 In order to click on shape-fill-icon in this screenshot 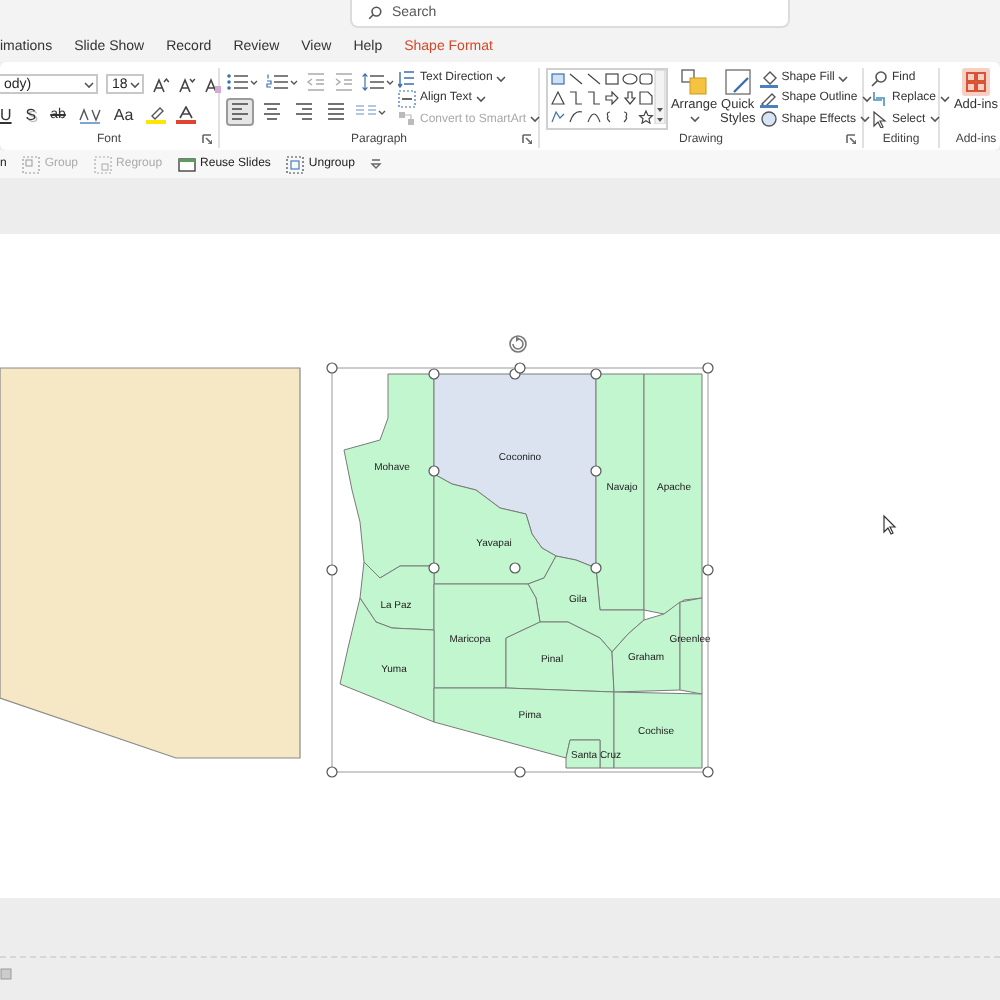, I will do `click(768, 78)`.